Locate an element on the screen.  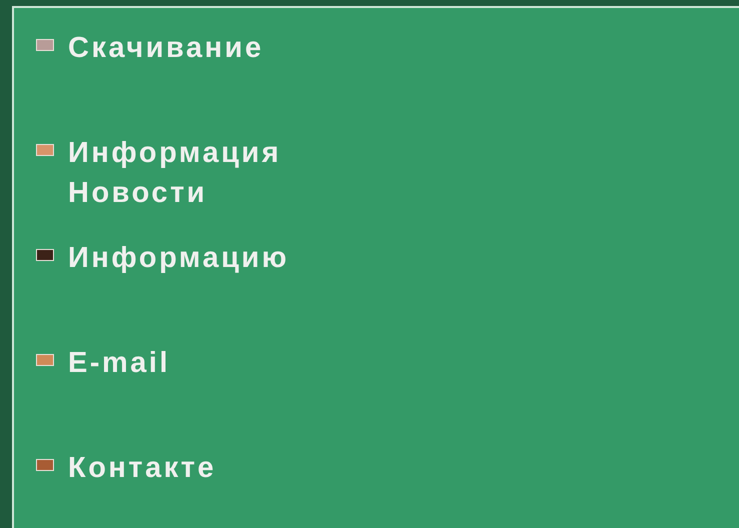
menu-link: E-mail is located at coordinates (119, 363).